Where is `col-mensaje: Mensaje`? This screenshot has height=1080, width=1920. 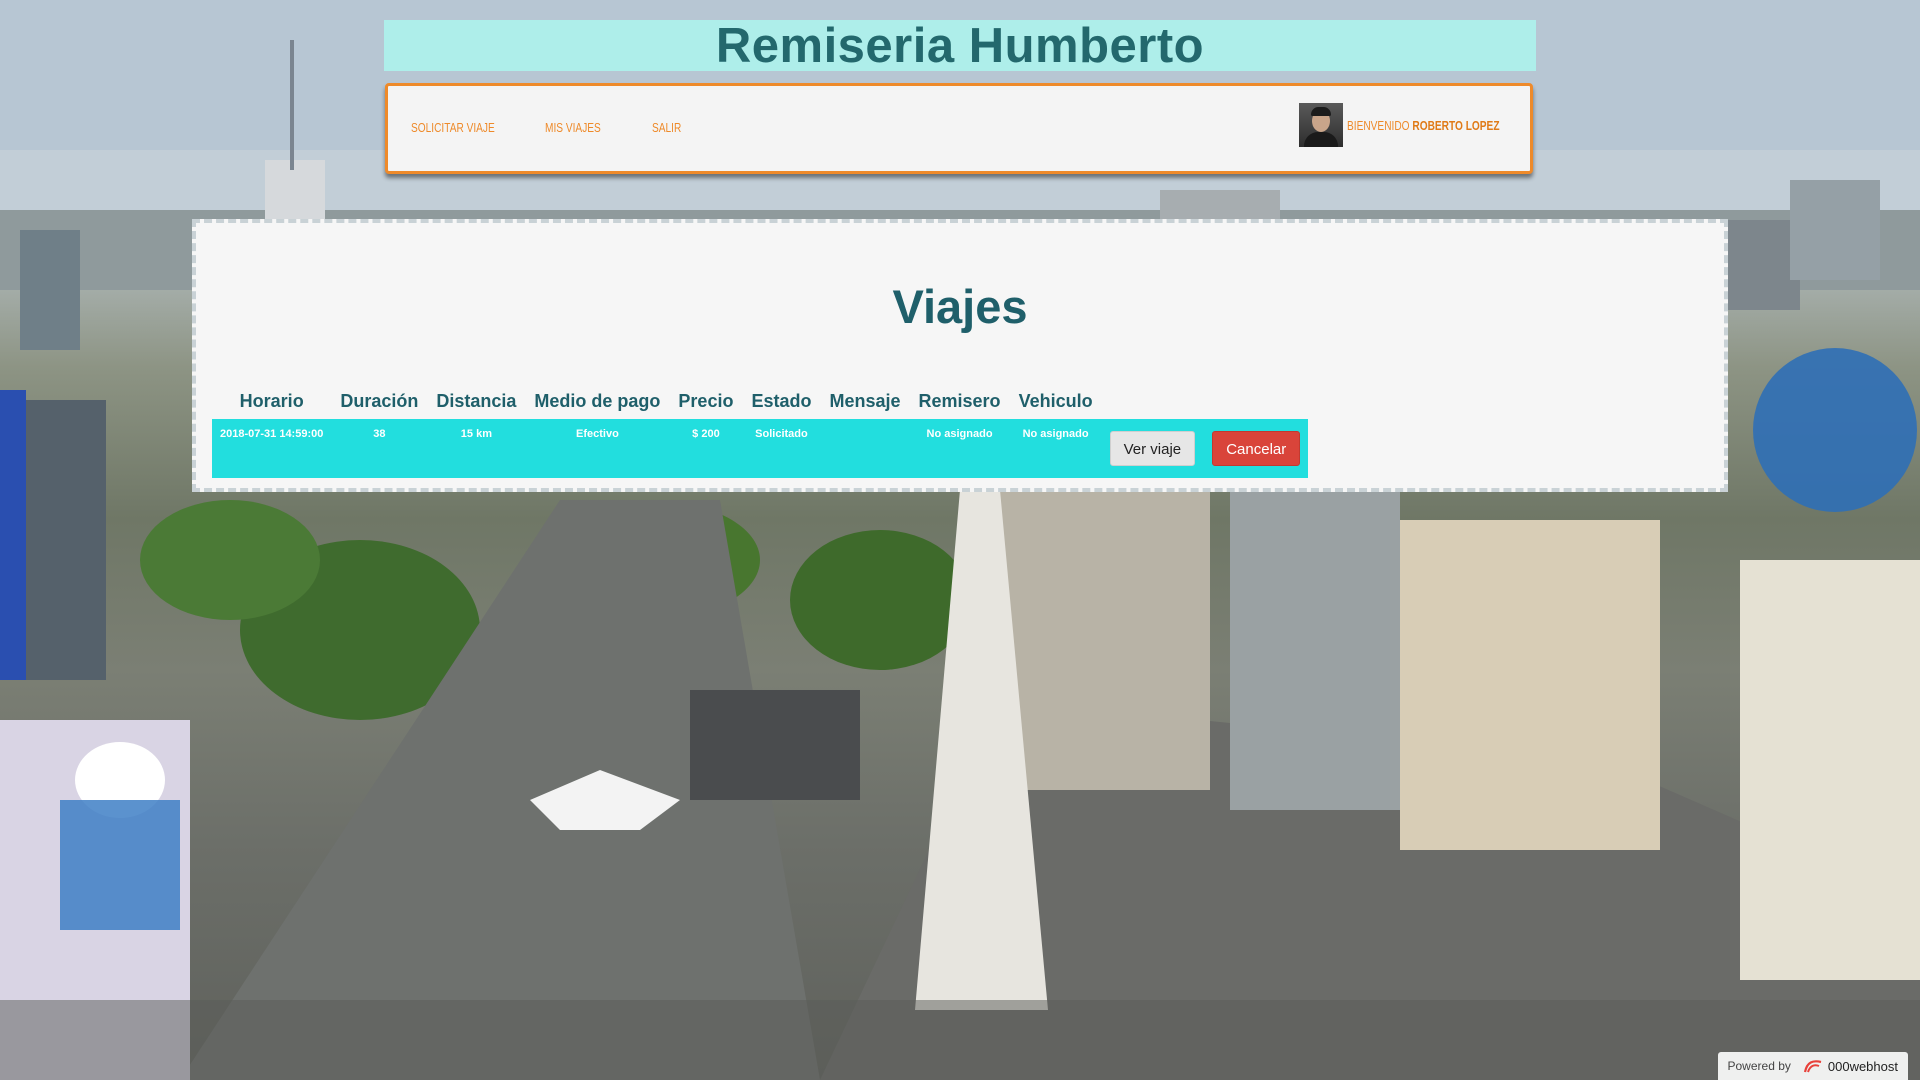
col-mensaje: Mensaje is located at coordinates (865, 400).